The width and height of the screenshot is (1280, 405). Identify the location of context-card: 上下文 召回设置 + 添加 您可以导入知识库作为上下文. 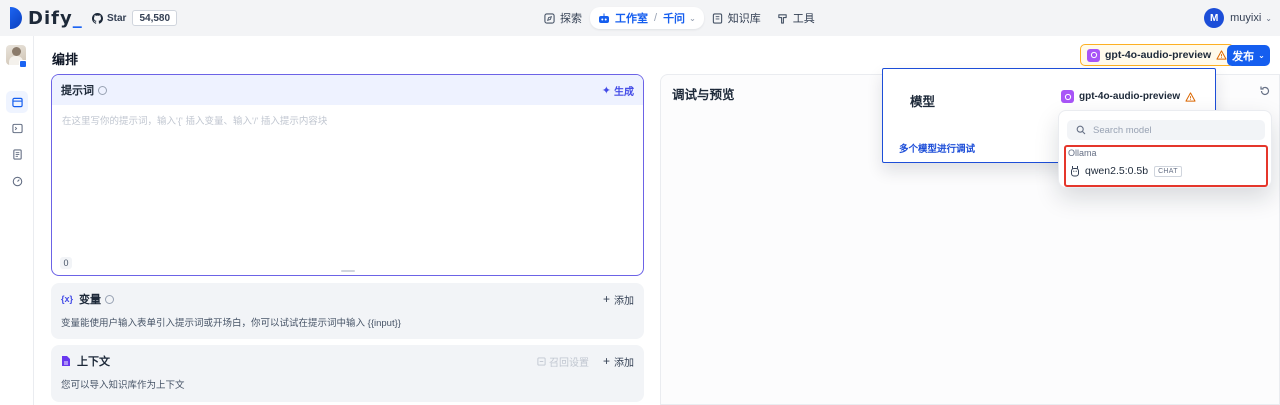
(347, 373).